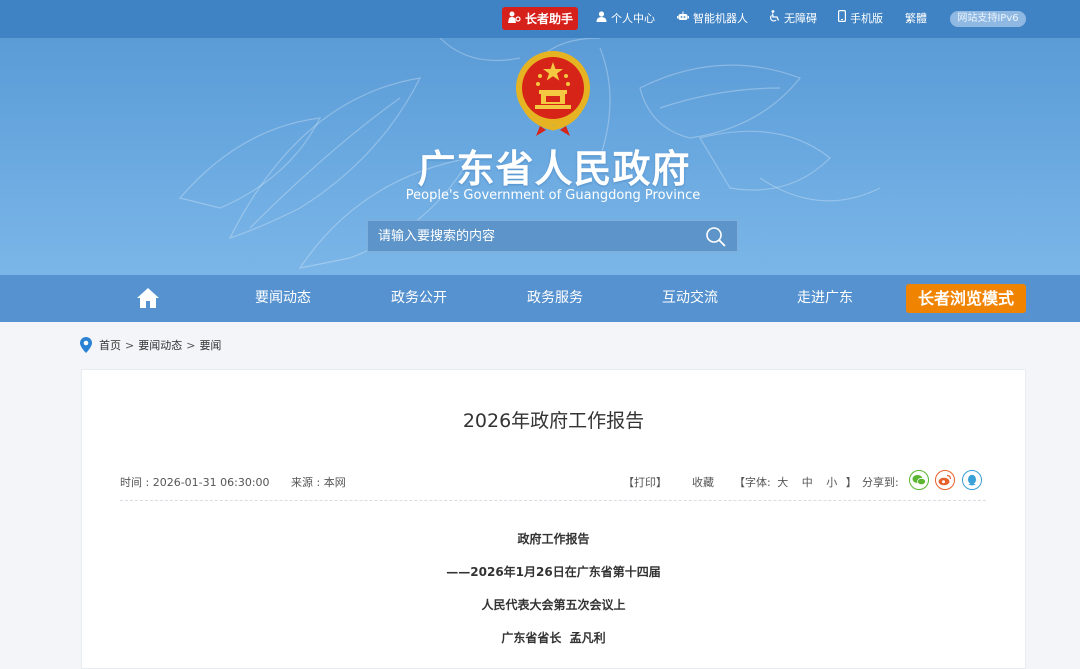 This screenshot has width=1080, height=669. I want to click on top-utility-bar: 长者助手 个人中心 智能机器人 无障碍 手机版 繁體 网站支持IPv6, so click(540, 19).